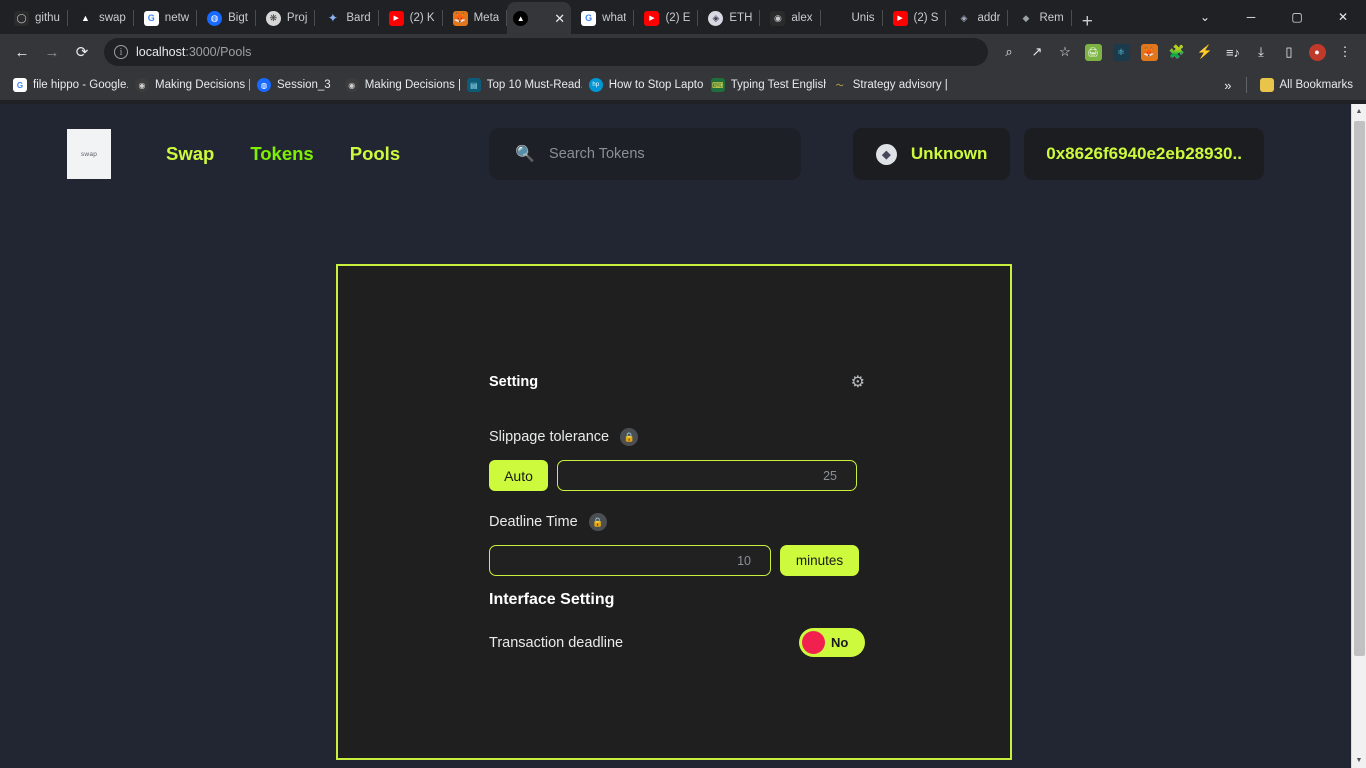  What do you see at coordinates (949, 153) in the screenshot?
I see `network-label: Unknown` at bounding box center [949, 153].